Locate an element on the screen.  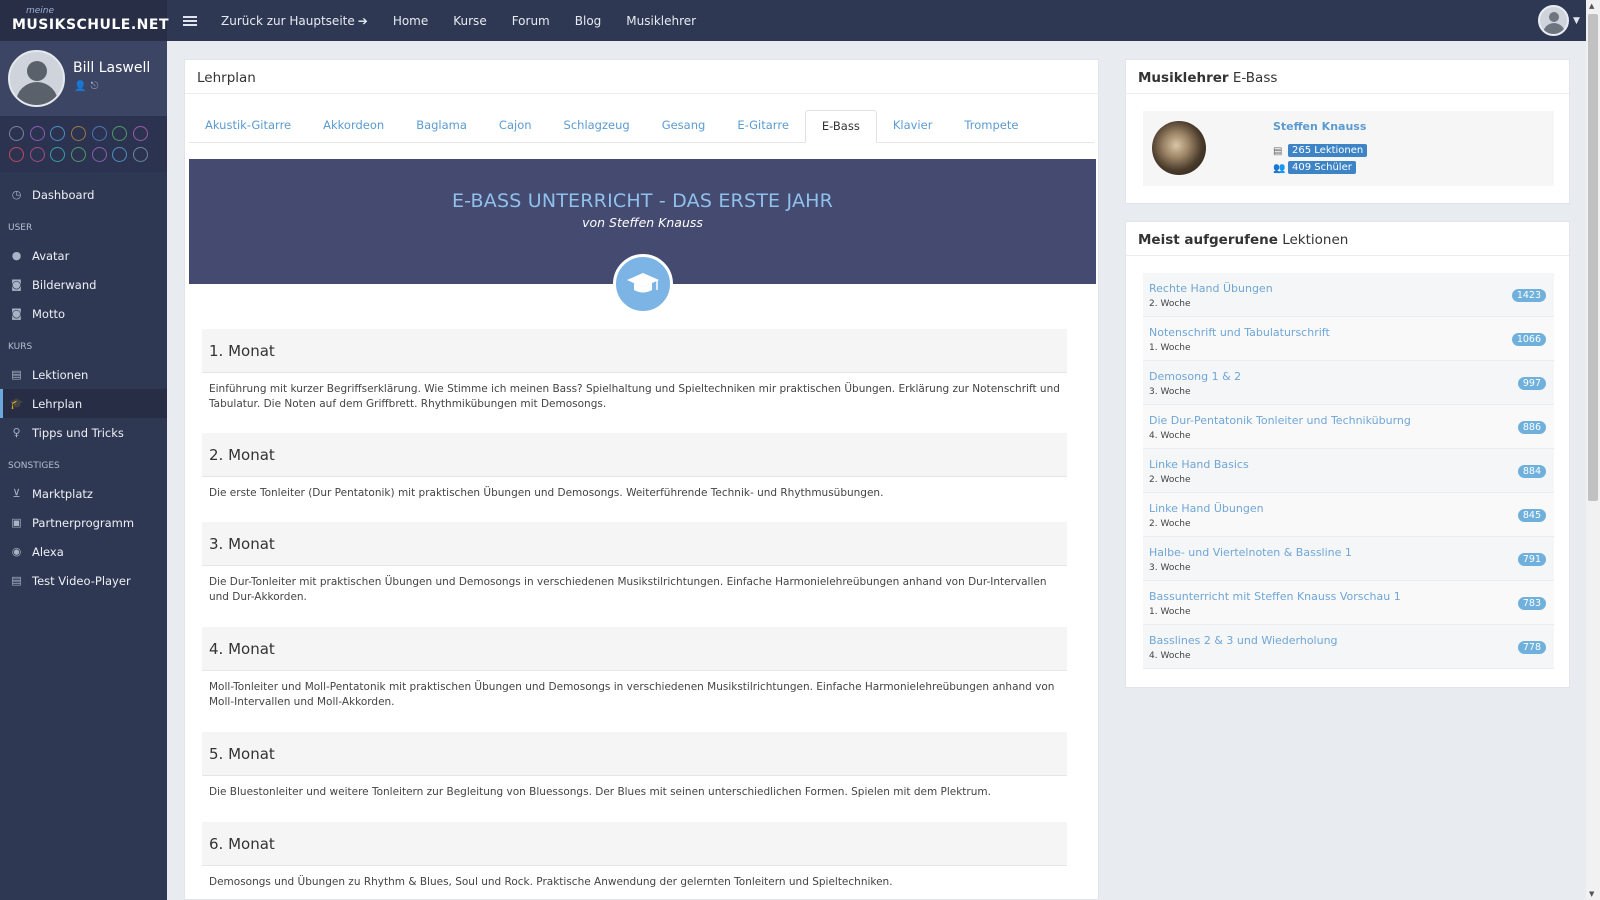
lesson-title-link: Rechte Hand Übungen is located at coordinates (1211, 288).